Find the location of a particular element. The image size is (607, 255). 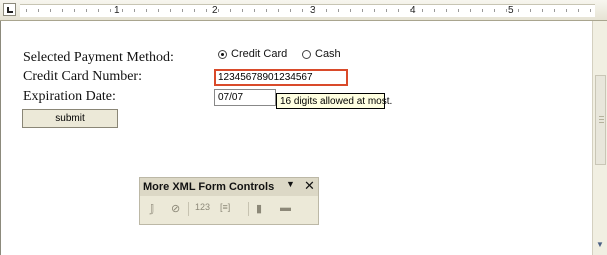

card-number-field: 123456789012345​67 is located at coordinates (281, 77).